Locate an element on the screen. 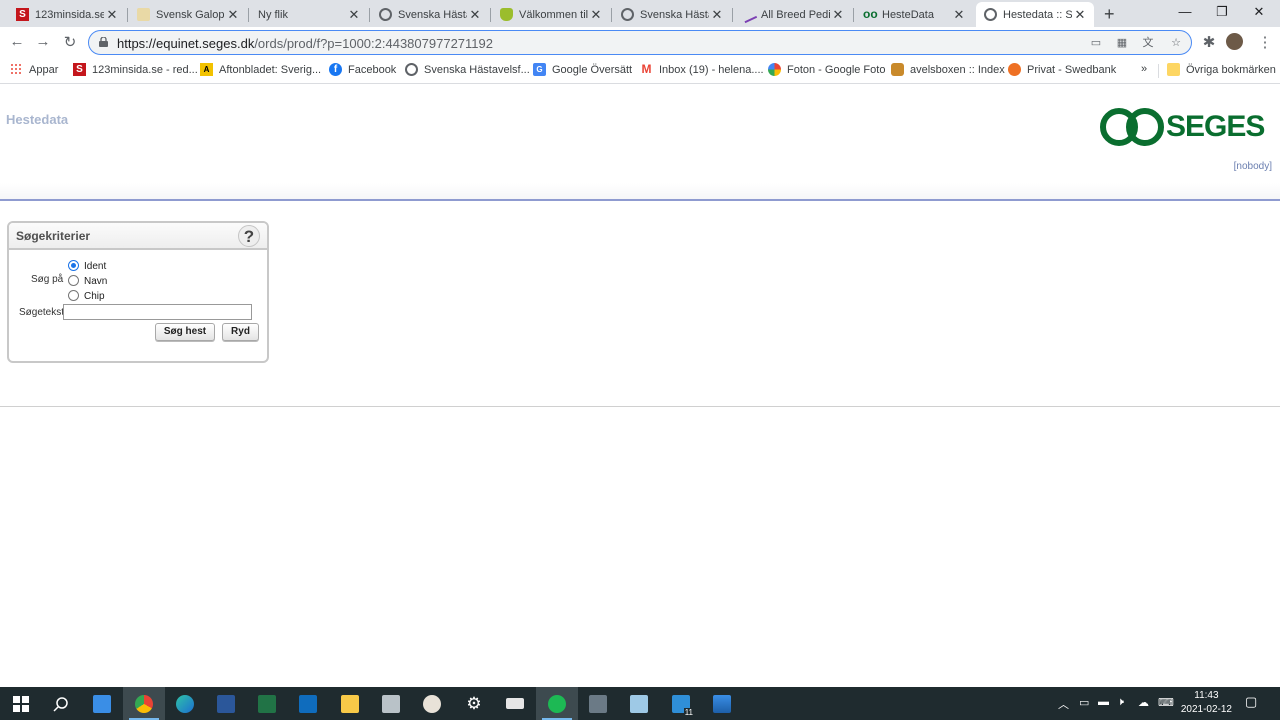 This screenshot has width=1280, height=720. bookmark-google-oversatt: G Google Översätt is located at coordinates (582, 69).